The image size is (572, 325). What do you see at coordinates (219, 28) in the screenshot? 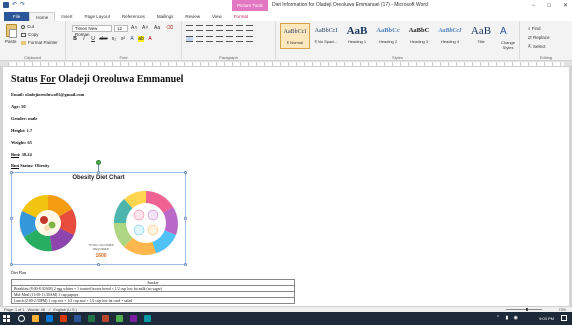
I see `decrease-indent-icon` at bounding box center [219, 28].